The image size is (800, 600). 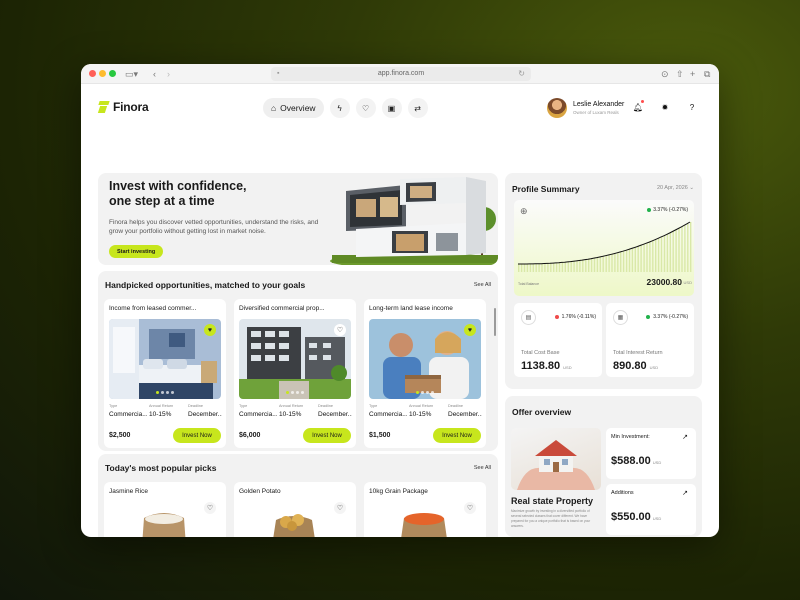 I want to click on product-card: Jasmine Rice ♡, so click(x=165, y=509).